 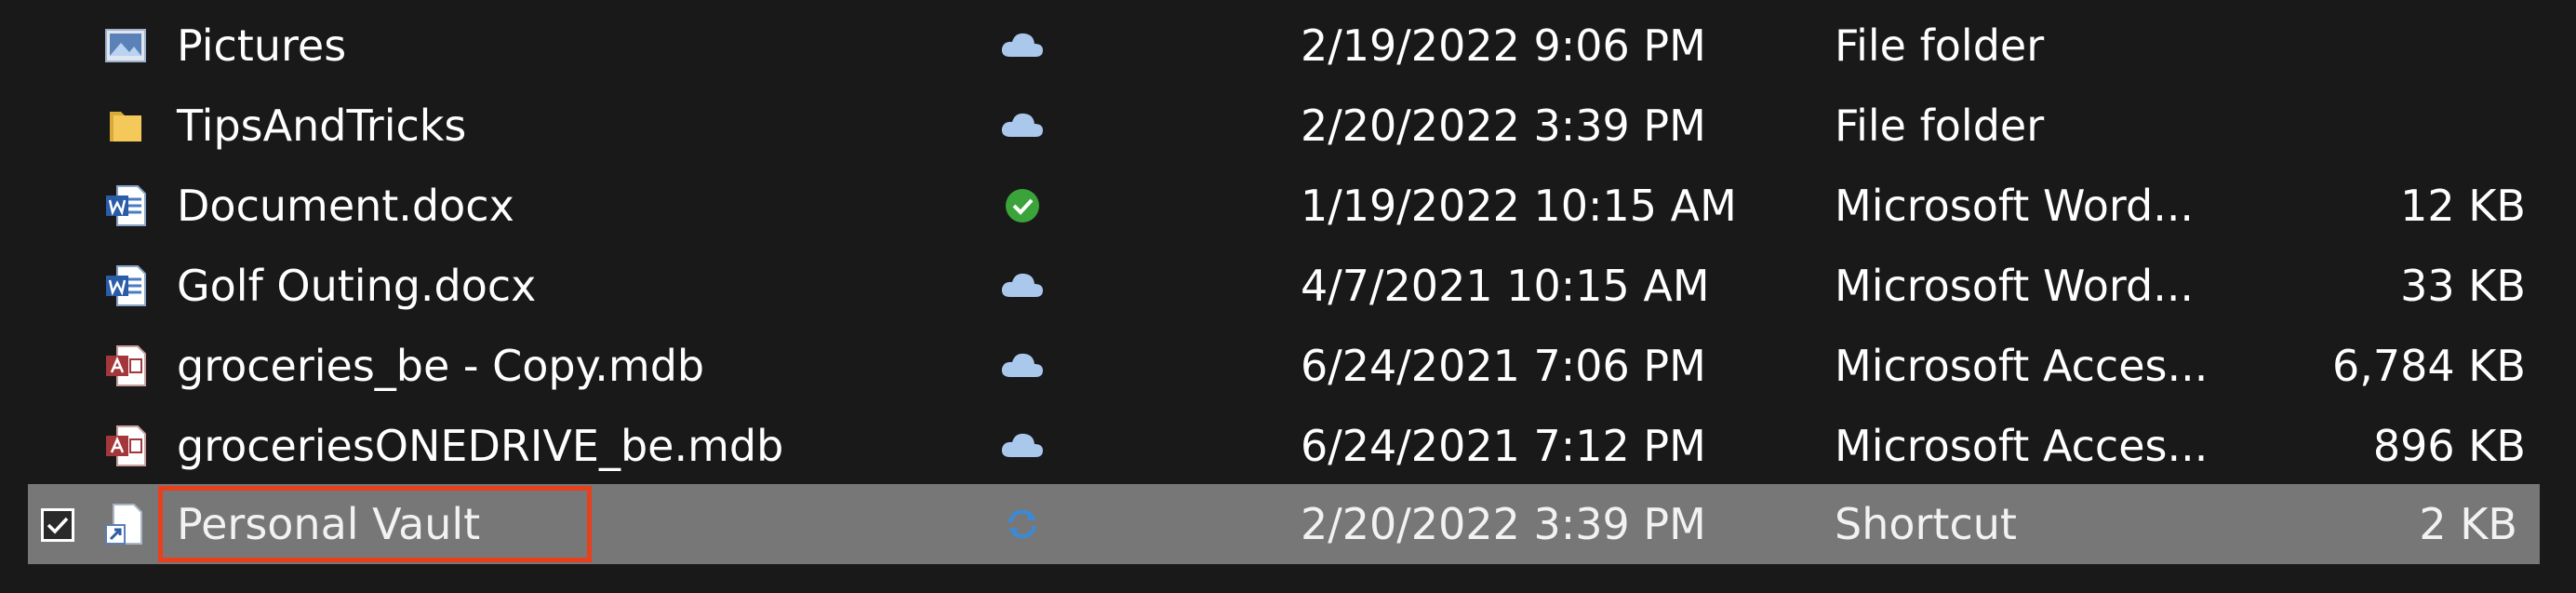 What do you see at coordinates (1503, 446) in the screenshot?
I see `date-modified: 6/24/2021 7:12 PM` at bounding box center [1503, 446].